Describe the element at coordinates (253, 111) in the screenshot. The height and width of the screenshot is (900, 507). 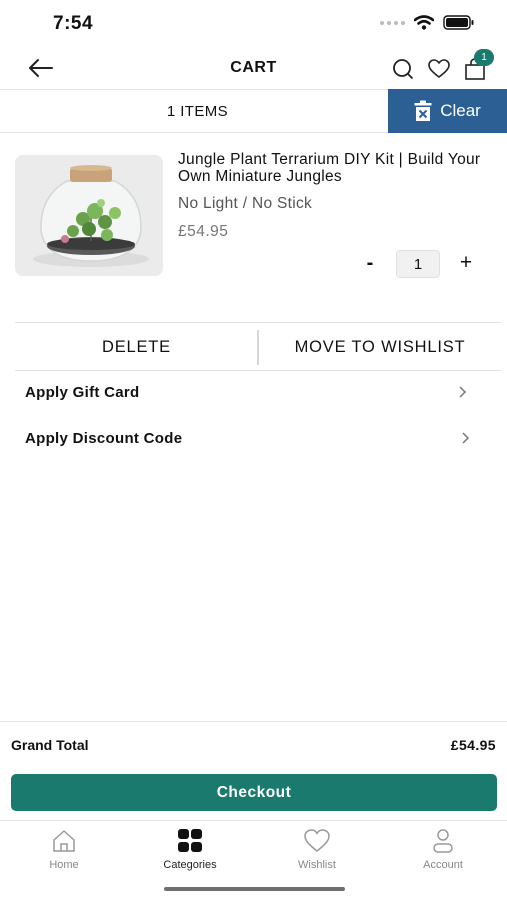
I see `items-bar: 1 ITEMS Clear` at that location.